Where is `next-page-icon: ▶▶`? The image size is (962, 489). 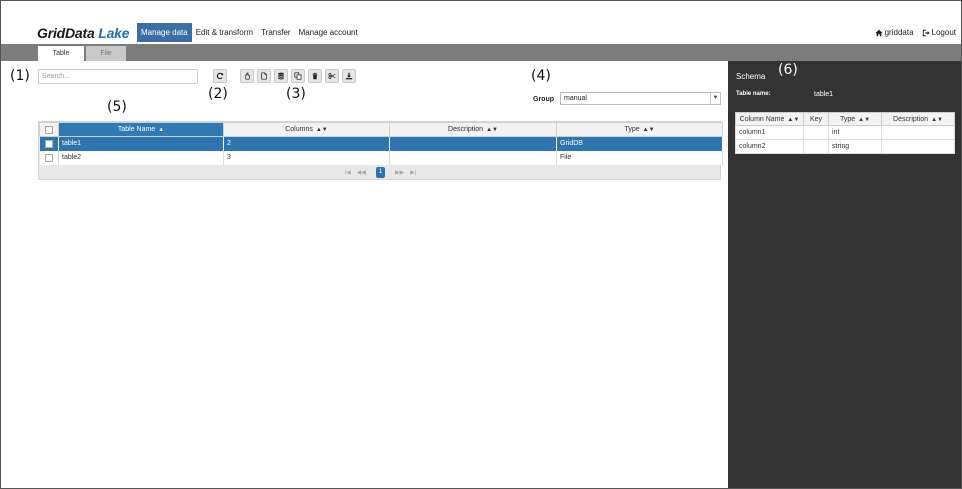 next-page-icon: ▶▶ is located at coordinates (399, 172).